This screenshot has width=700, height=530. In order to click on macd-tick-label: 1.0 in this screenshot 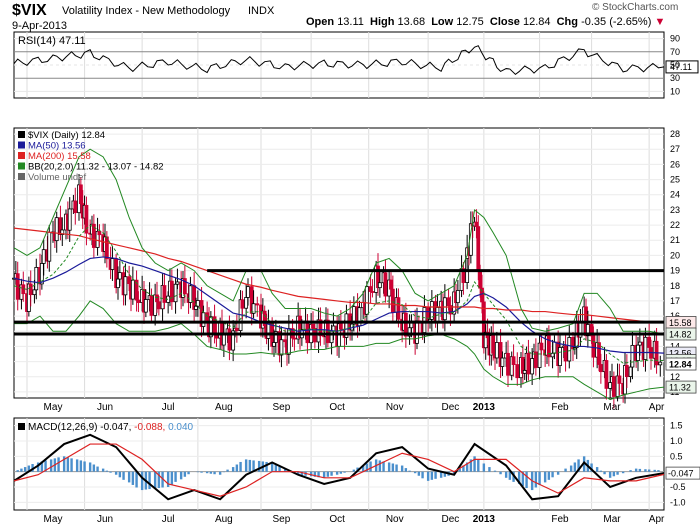, I will do `click(676, 441)`.